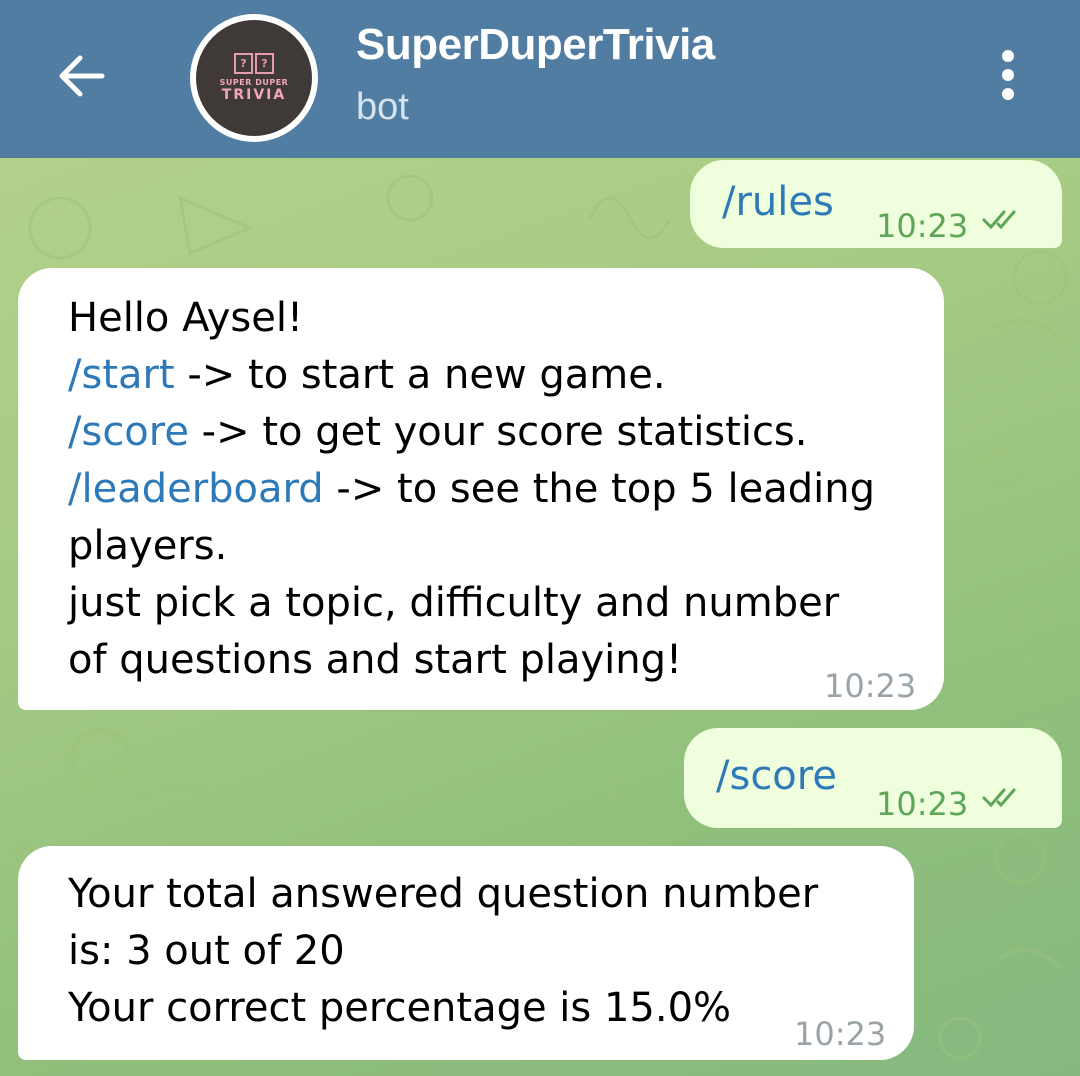 Image resolution: width=1080 pixels, height=1076 pixels. I want to click on back-button, so click(82, 76).